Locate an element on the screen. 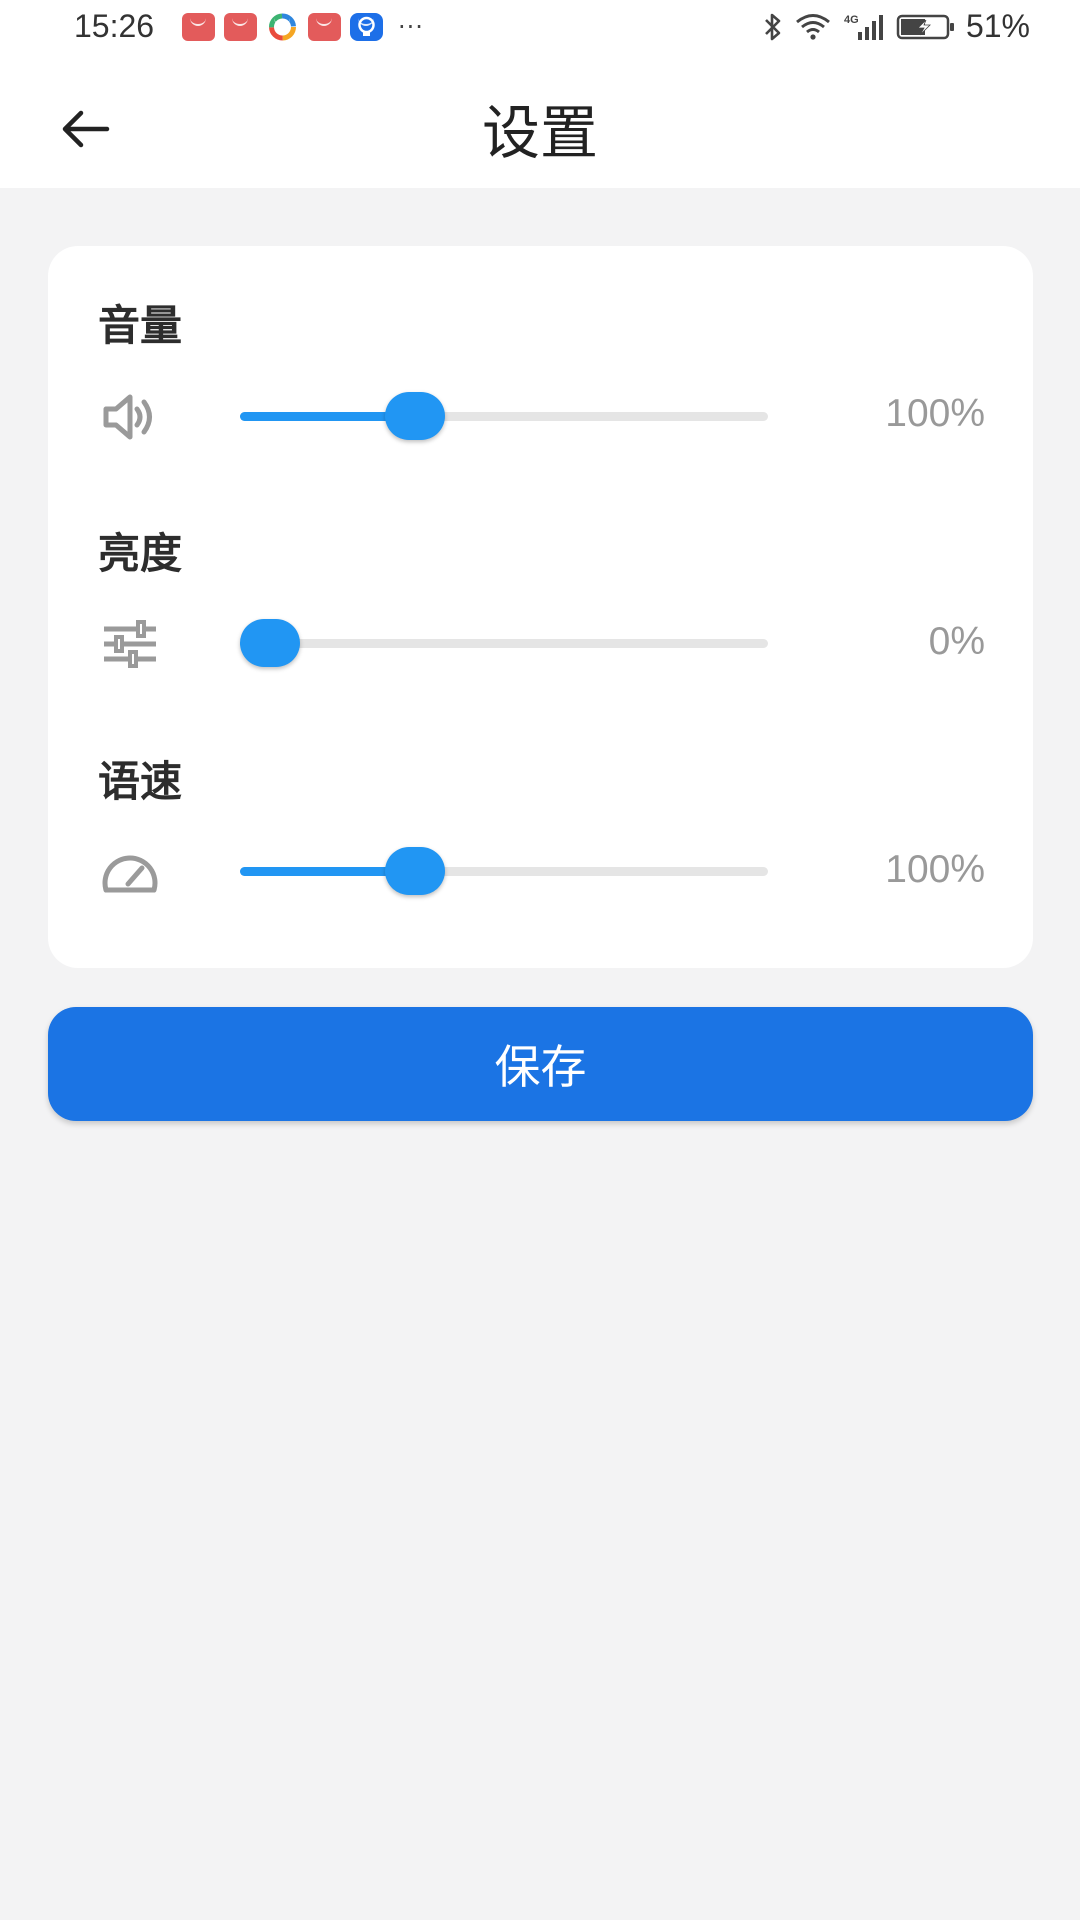  brightness-slider is located at coordinates (504, 643).